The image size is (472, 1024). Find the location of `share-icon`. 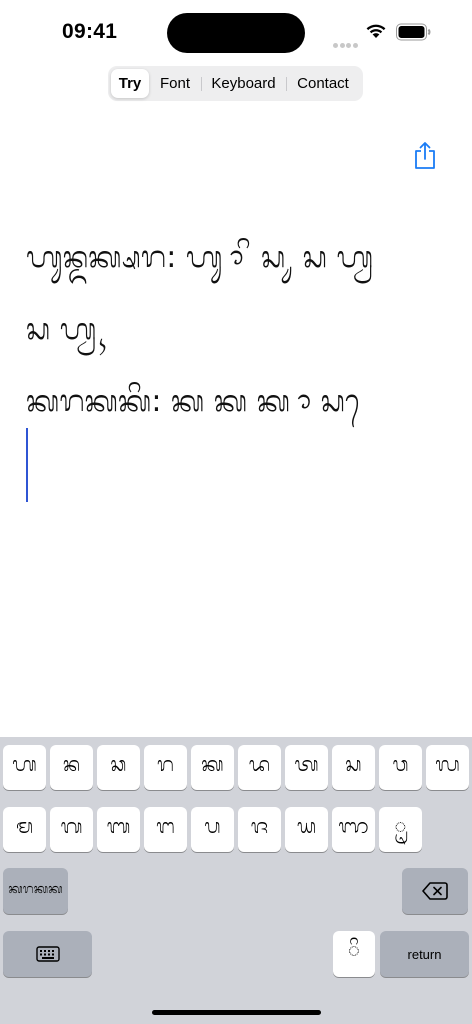

share-icon is located at coordinates (425, 155).